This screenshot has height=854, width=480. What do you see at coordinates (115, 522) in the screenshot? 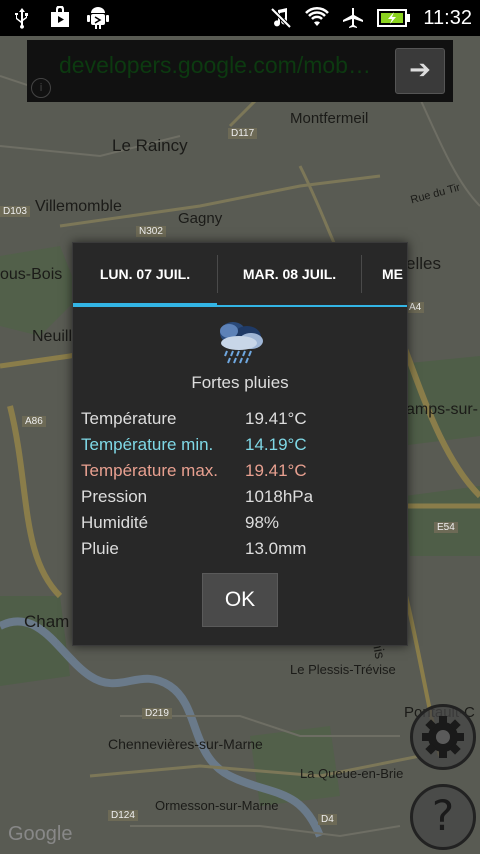
I see `detail-label: Humidité` at bounding box center [115, 522].